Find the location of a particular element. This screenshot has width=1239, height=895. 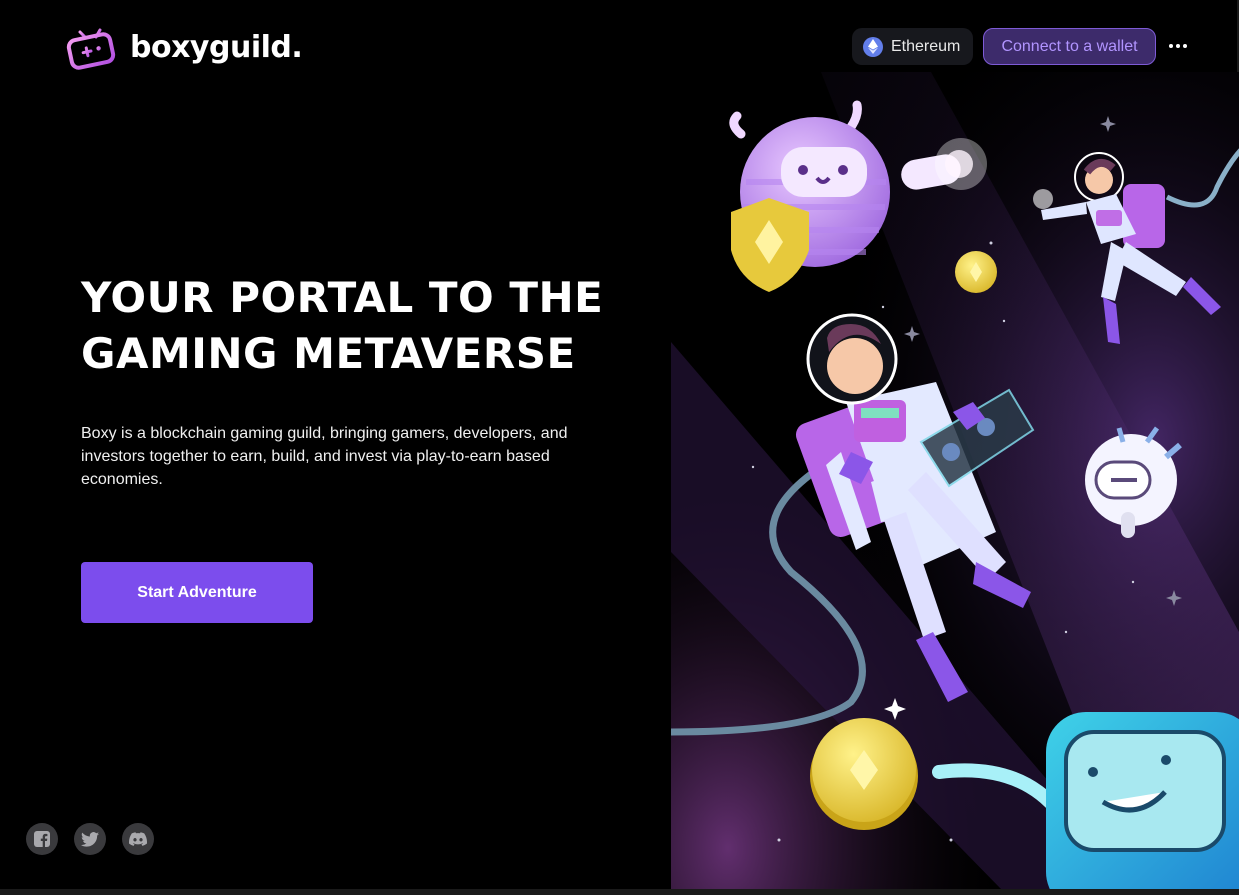

hero-title: YOUR PORTAL TO THE GAMING METAVERSE is located at coordinates (342, 325).